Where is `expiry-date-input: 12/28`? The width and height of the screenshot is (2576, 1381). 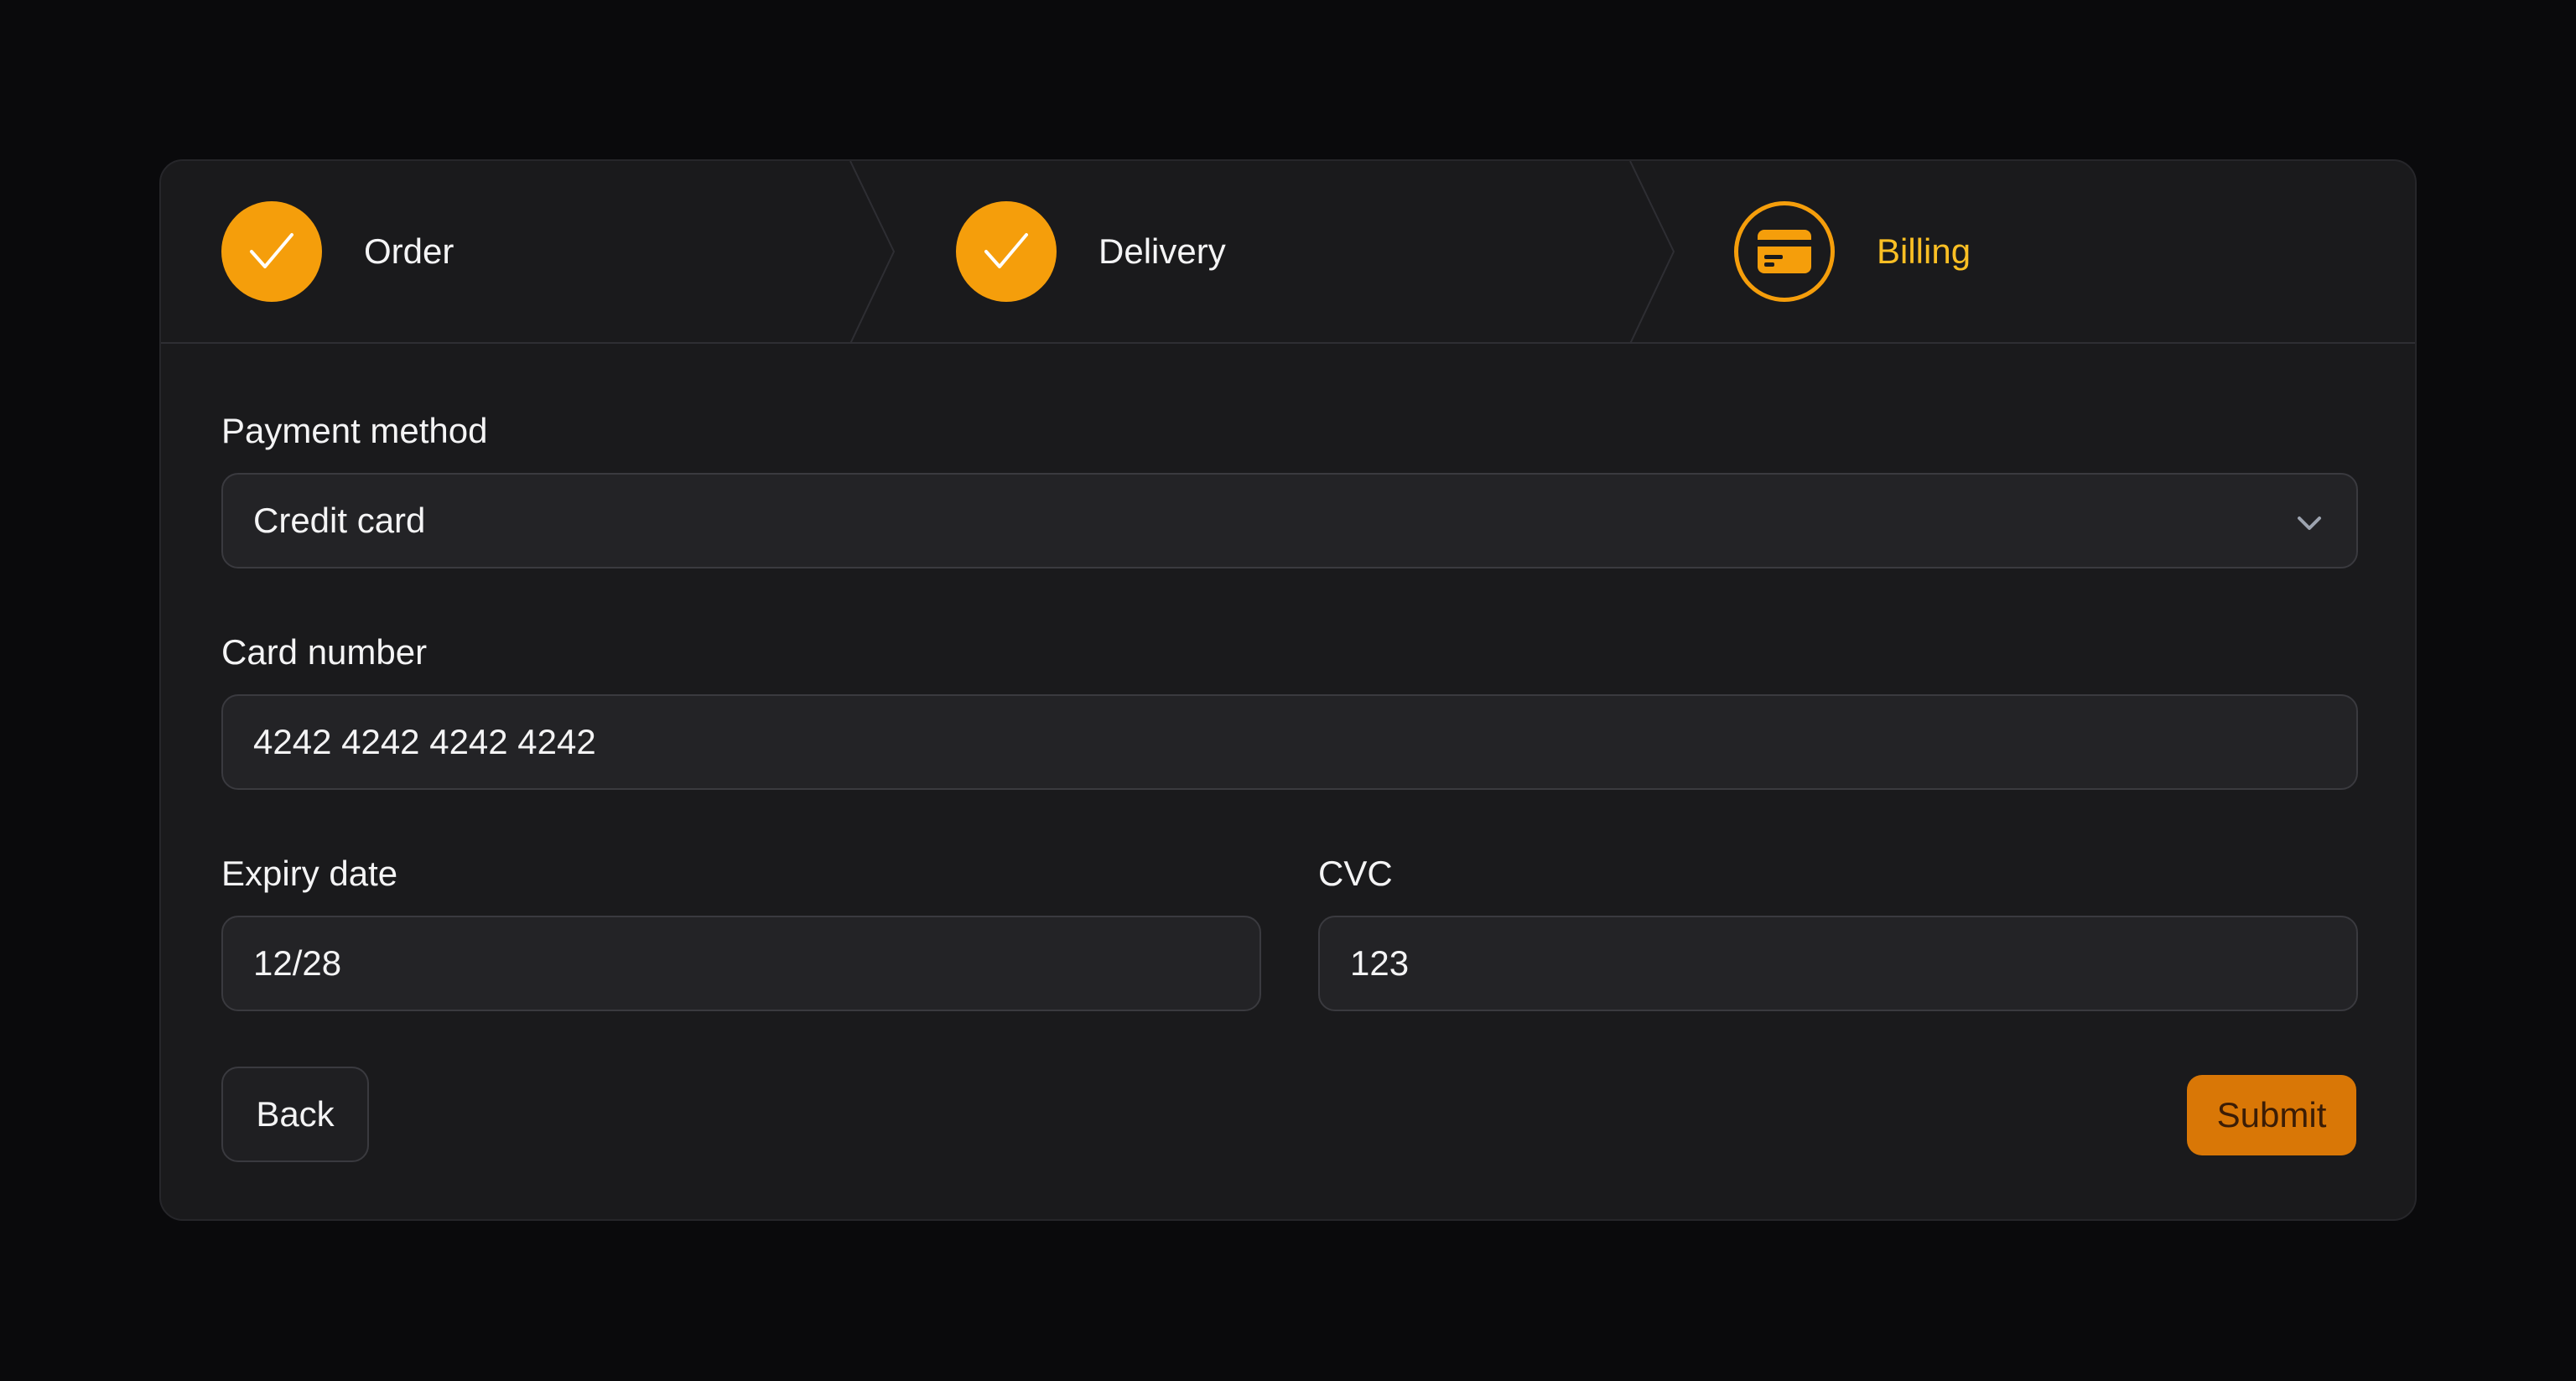
expiry-date-input: 12/28 is located at coordinates (741, 964).